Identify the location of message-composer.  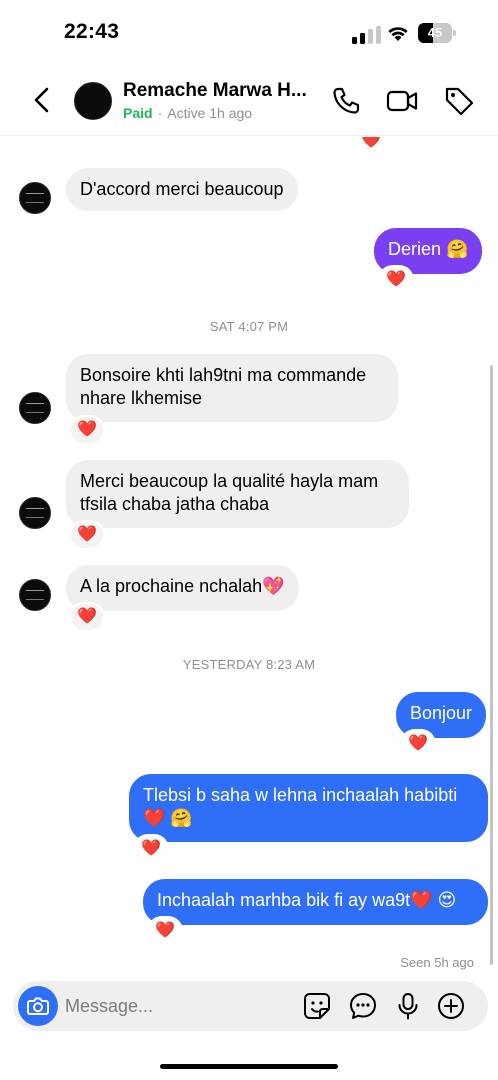
(250, 1006).